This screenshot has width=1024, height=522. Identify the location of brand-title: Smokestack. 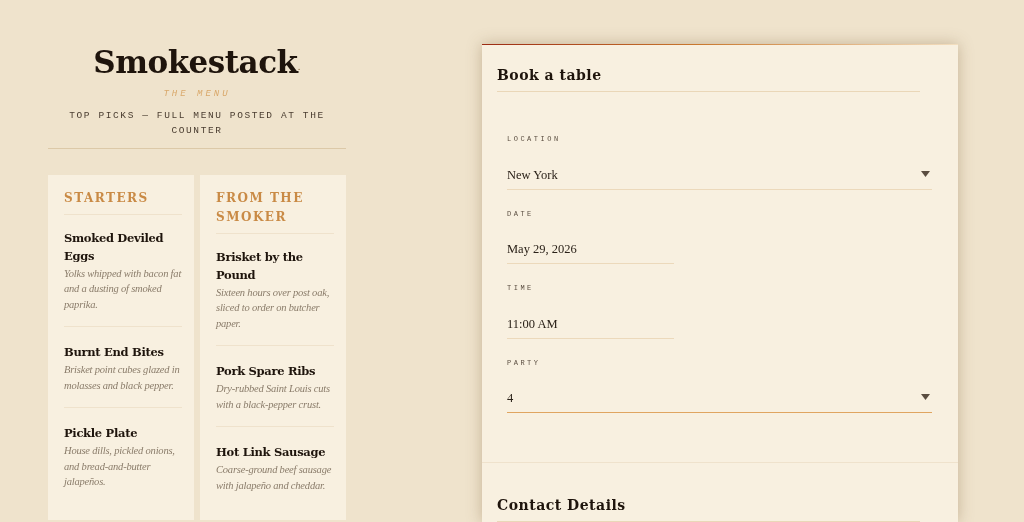
(195, 62).